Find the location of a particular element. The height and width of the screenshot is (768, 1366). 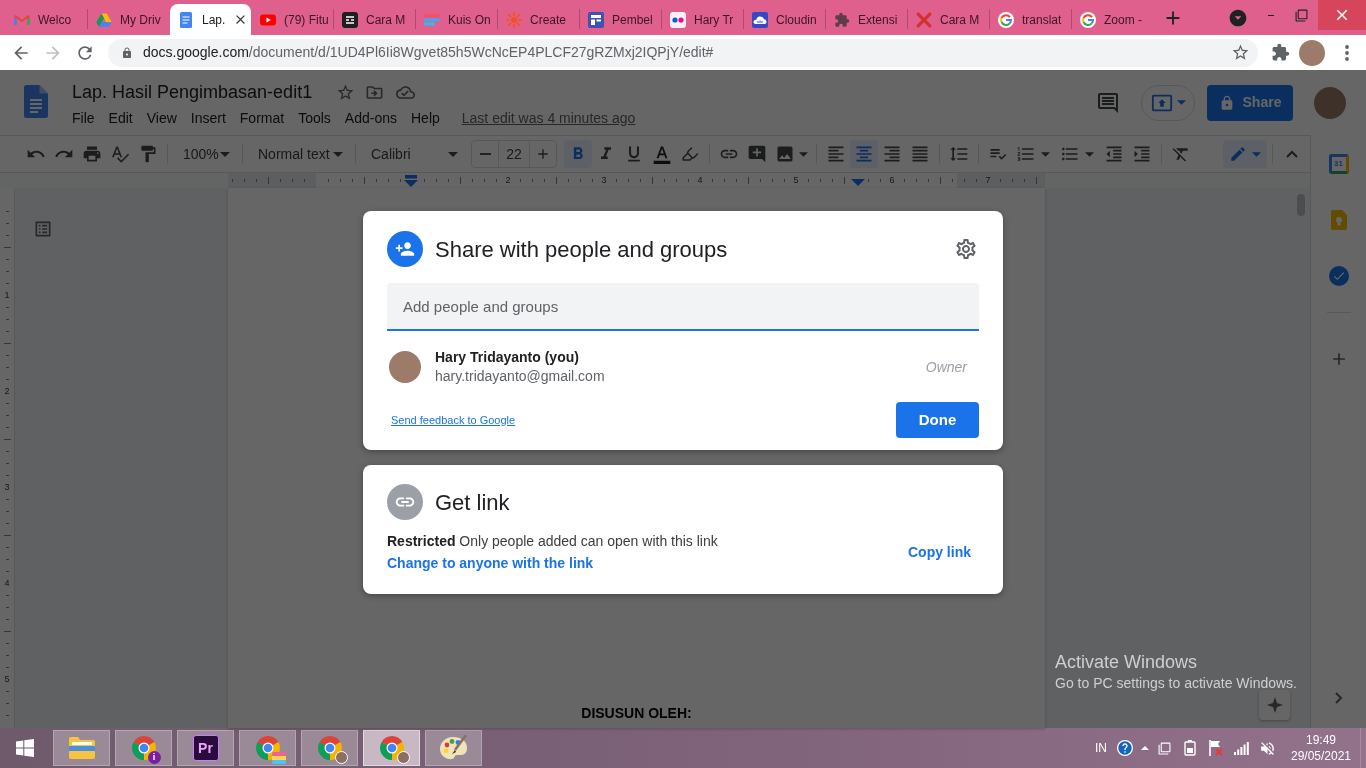

minus-icon is located at coordinates (485, 154).